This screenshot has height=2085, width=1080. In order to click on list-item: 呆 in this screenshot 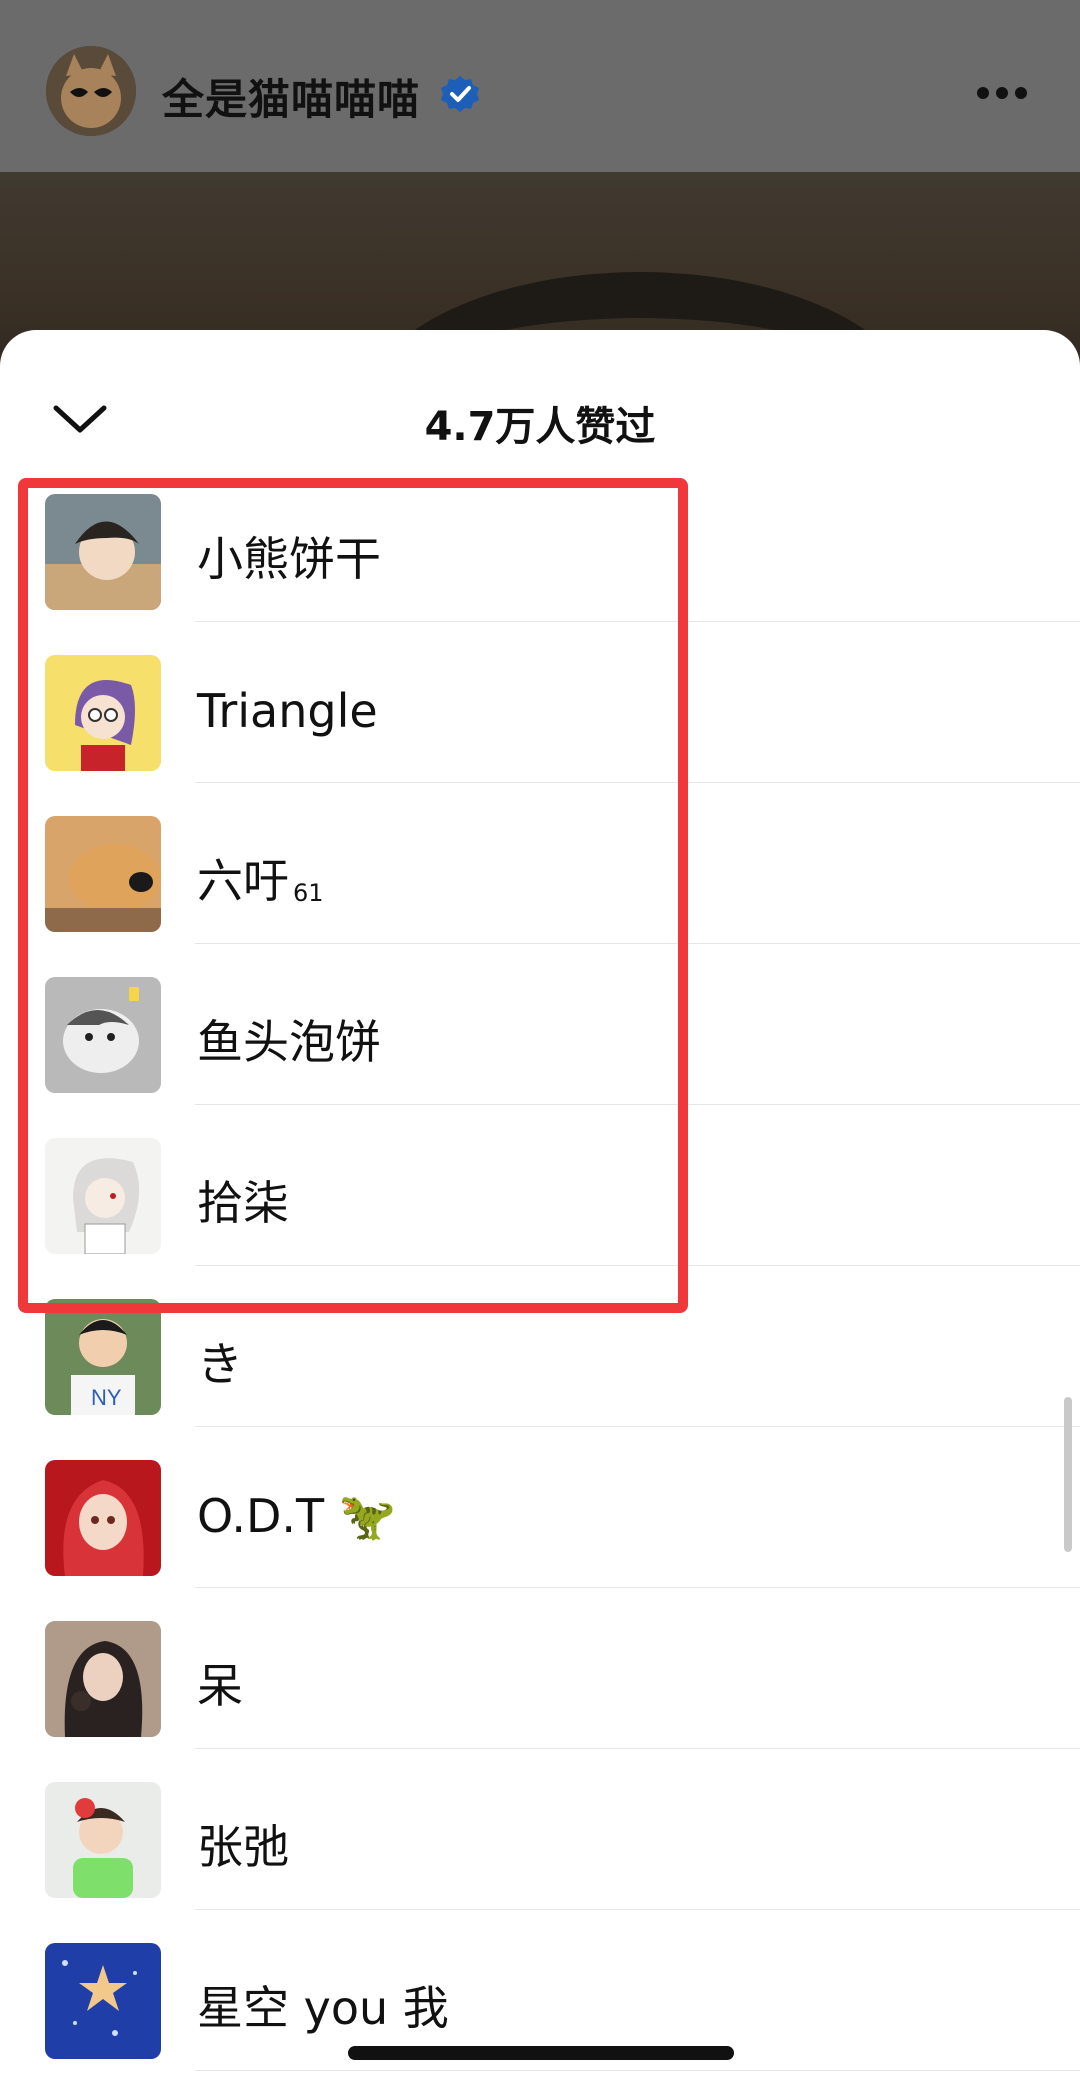, I will do `click(540, 1668)`.